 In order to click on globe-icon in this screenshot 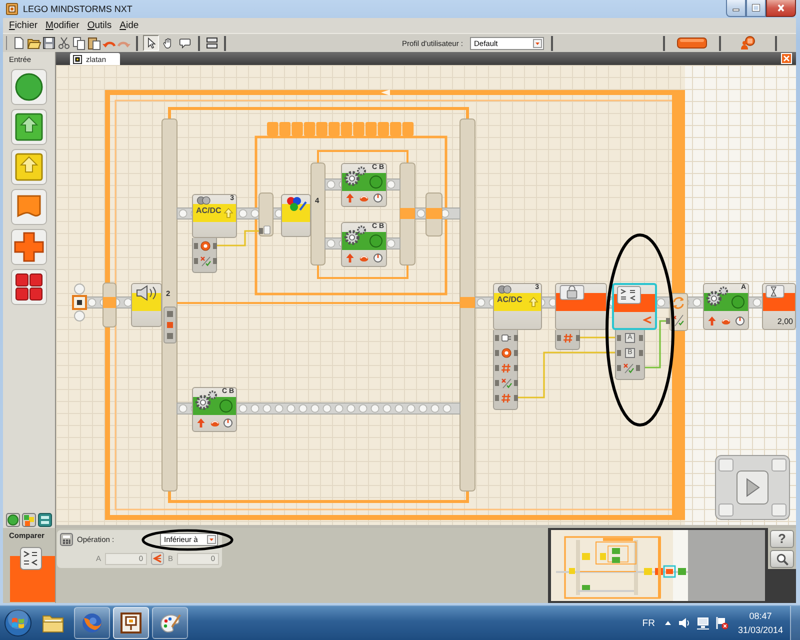, I will do `click(92, 623)`.